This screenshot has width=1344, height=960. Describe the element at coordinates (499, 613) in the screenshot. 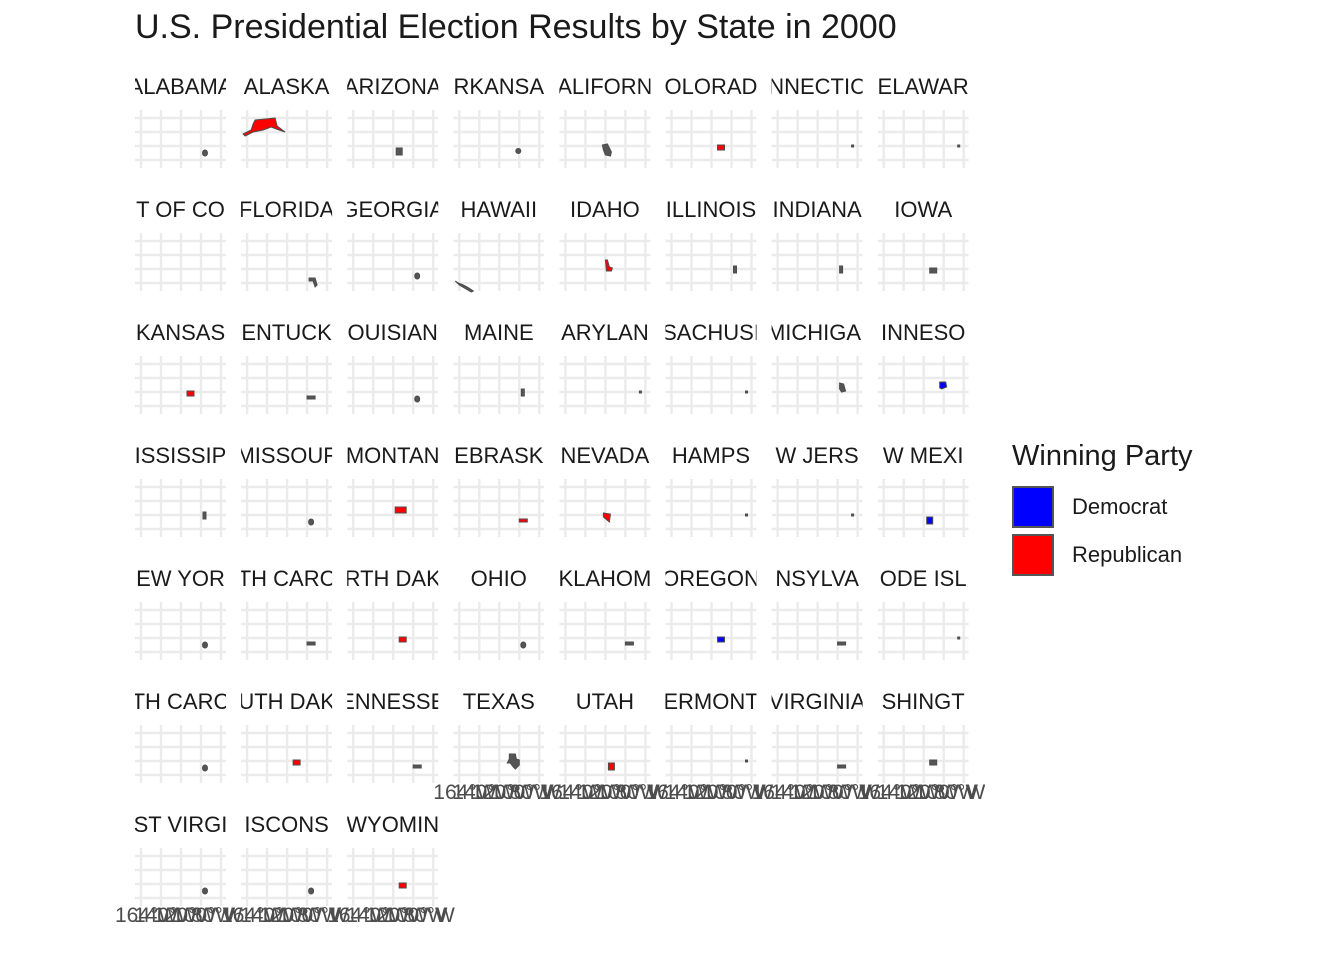

I see `facet-ohio: OHIO` at that location.